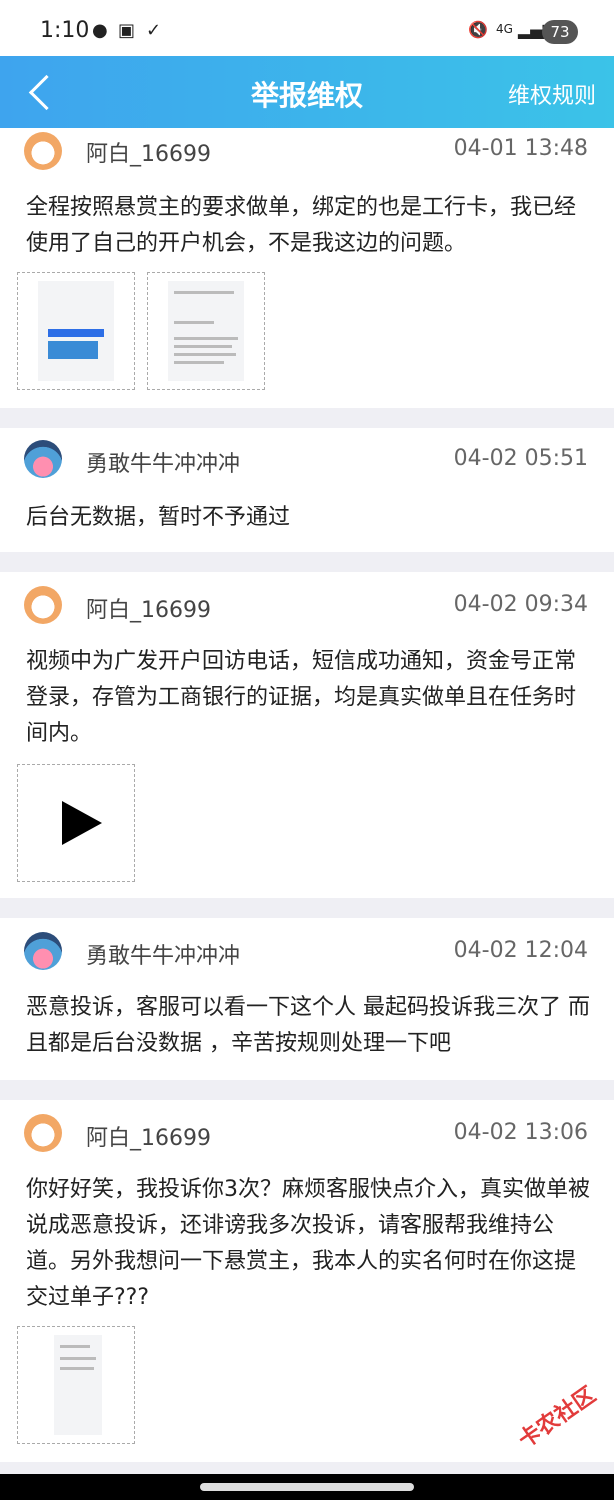 Image resolution: width=614 pixels, height=1500 pixels. What do you see at coordinates (478, 29) in the screenshot?
I see `mute-icon: 🔇` at bounding box center [478, 29].